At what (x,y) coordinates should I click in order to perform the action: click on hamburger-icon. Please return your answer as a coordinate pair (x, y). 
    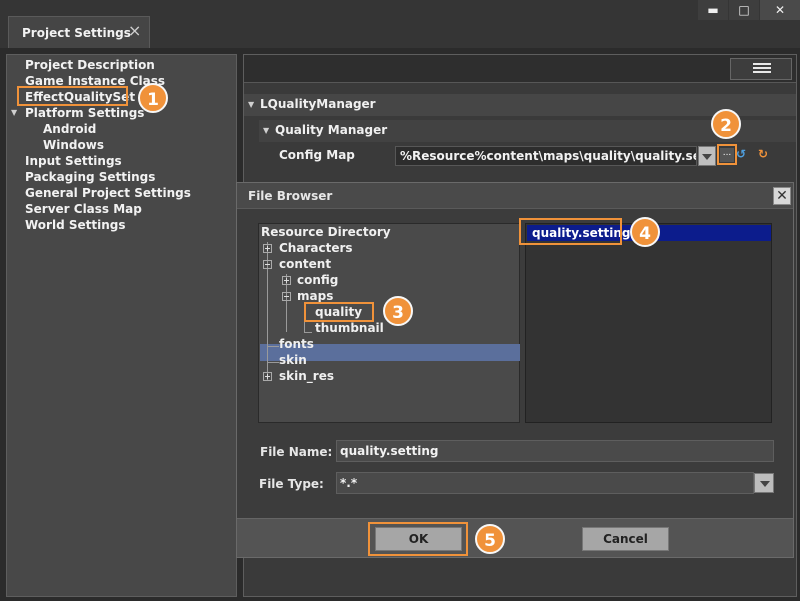
    Looking at the image, I should click on (762, 69).